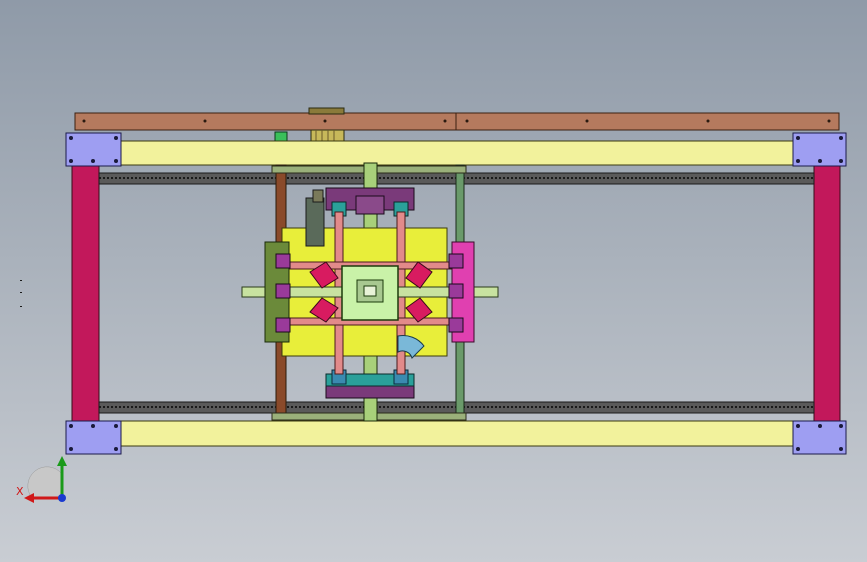  I want to click on corner-plate-top-right, so click(819, 149).